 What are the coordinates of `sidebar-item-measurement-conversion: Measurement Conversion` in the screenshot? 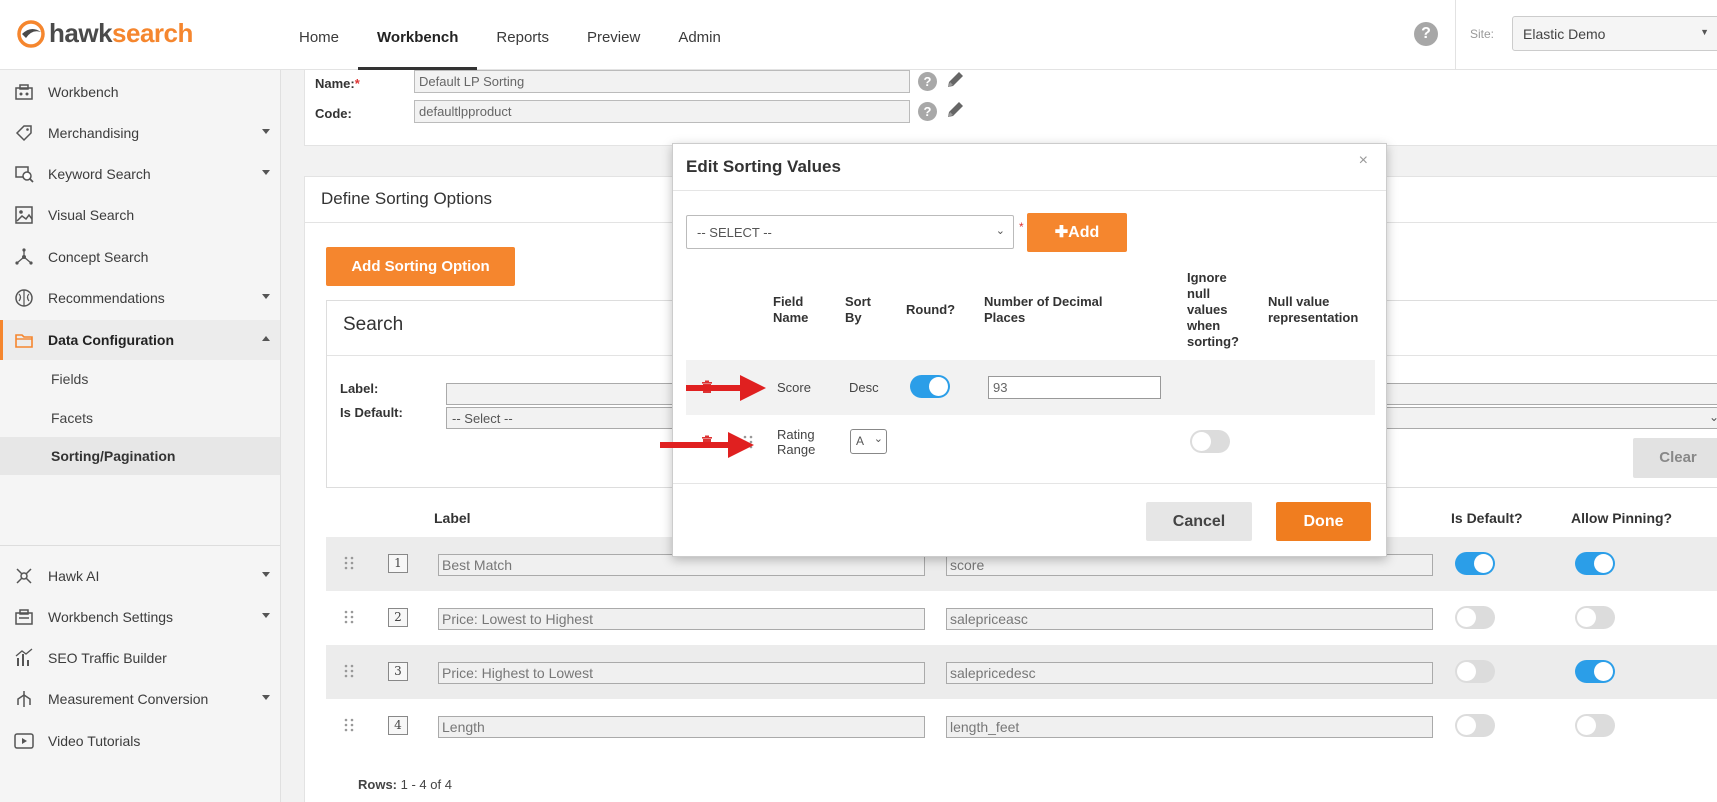 It's located at (140, 699).